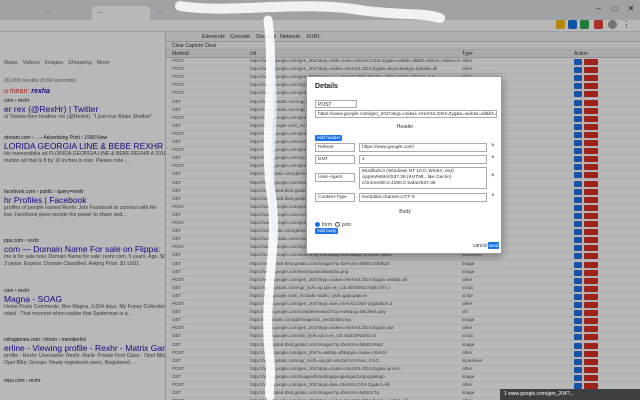  Describe the element at coordinates (423, 159) in the screenshot. I see `header-value-field: 1` at that location.